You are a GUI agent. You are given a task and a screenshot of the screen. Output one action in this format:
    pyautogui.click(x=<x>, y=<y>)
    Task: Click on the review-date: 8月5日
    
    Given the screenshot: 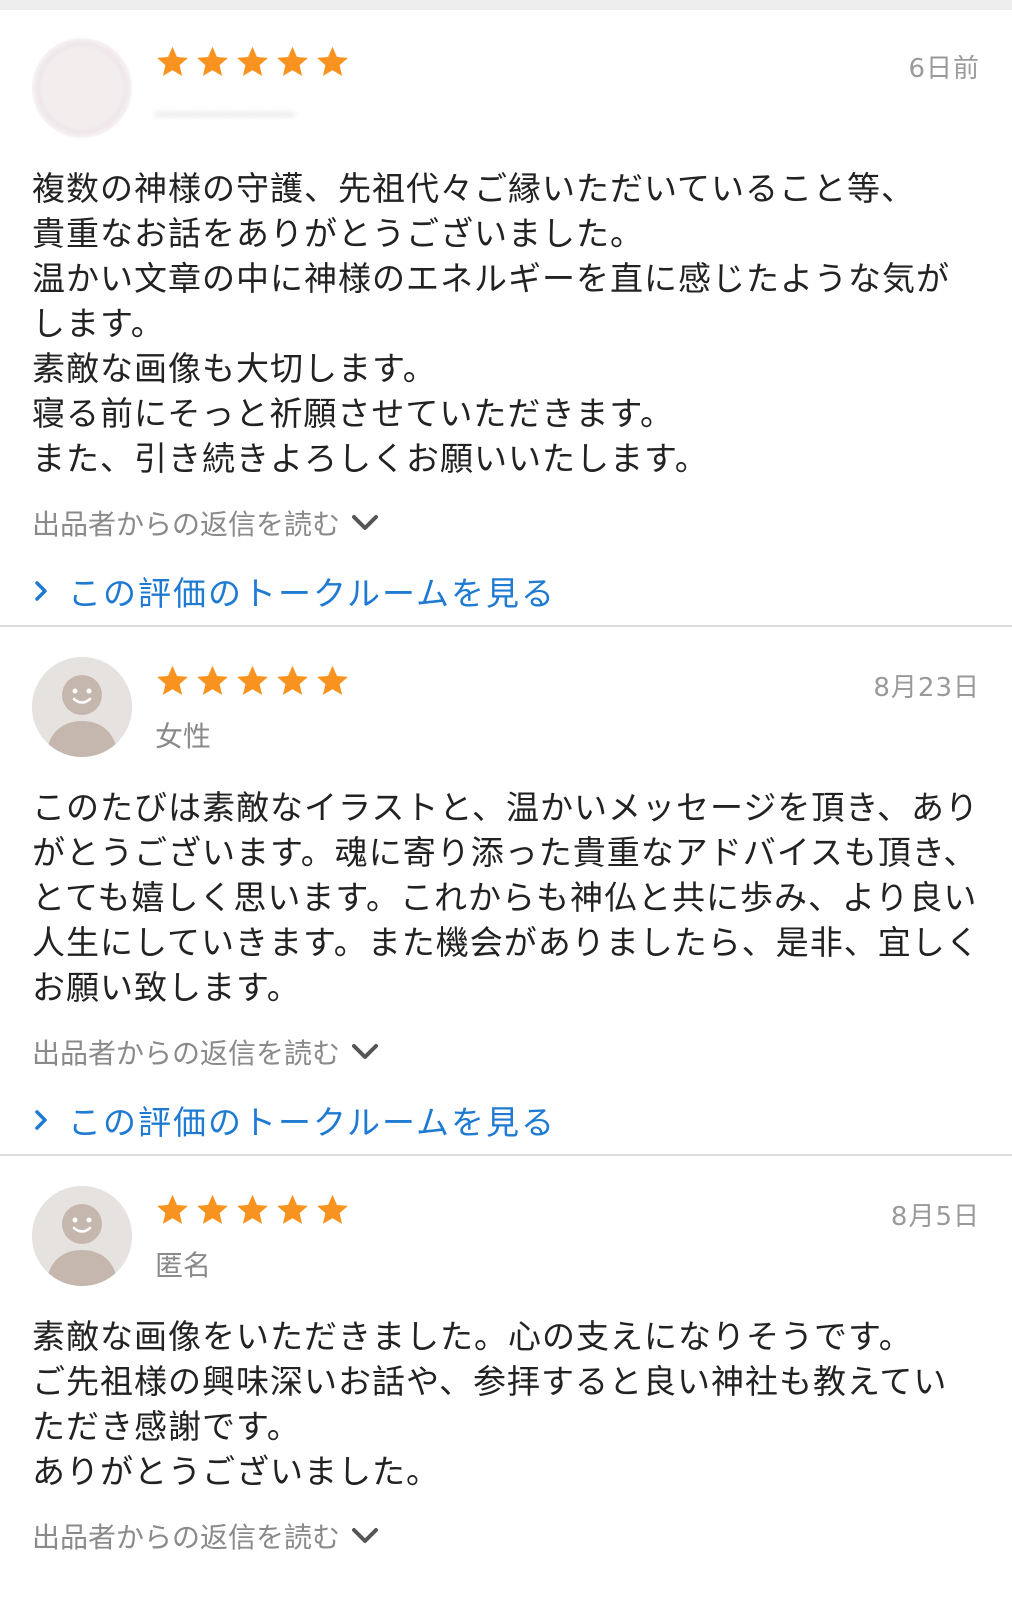 What is the action you would take?
    pyautogui.click(x=935, y=1217)
    